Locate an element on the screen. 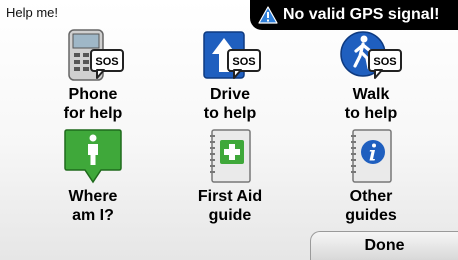 The width and height of the screenshot is (458, 260). tile-label-line1: Phone is located at coordinates (93, 94).